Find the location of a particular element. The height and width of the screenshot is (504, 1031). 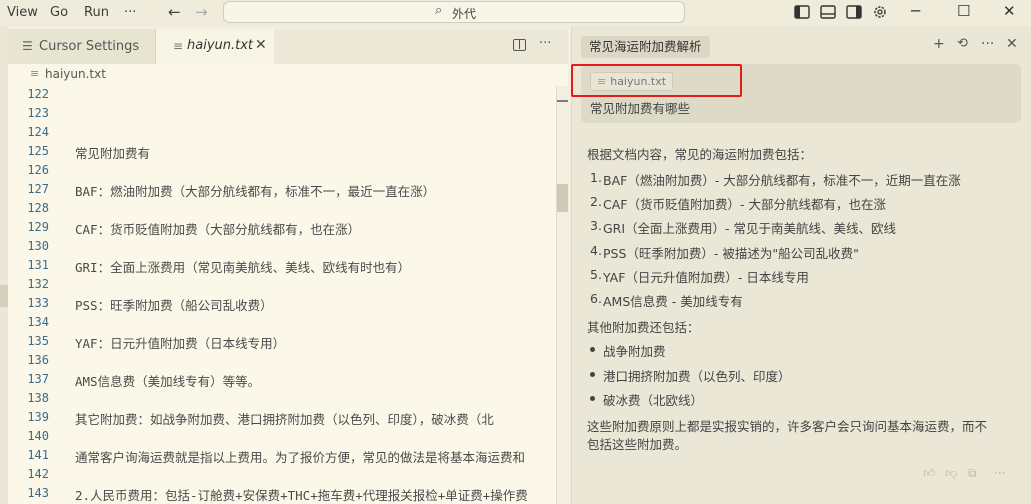

editor-line: 125 常见附加费有 is located at coordinates (288, 152).